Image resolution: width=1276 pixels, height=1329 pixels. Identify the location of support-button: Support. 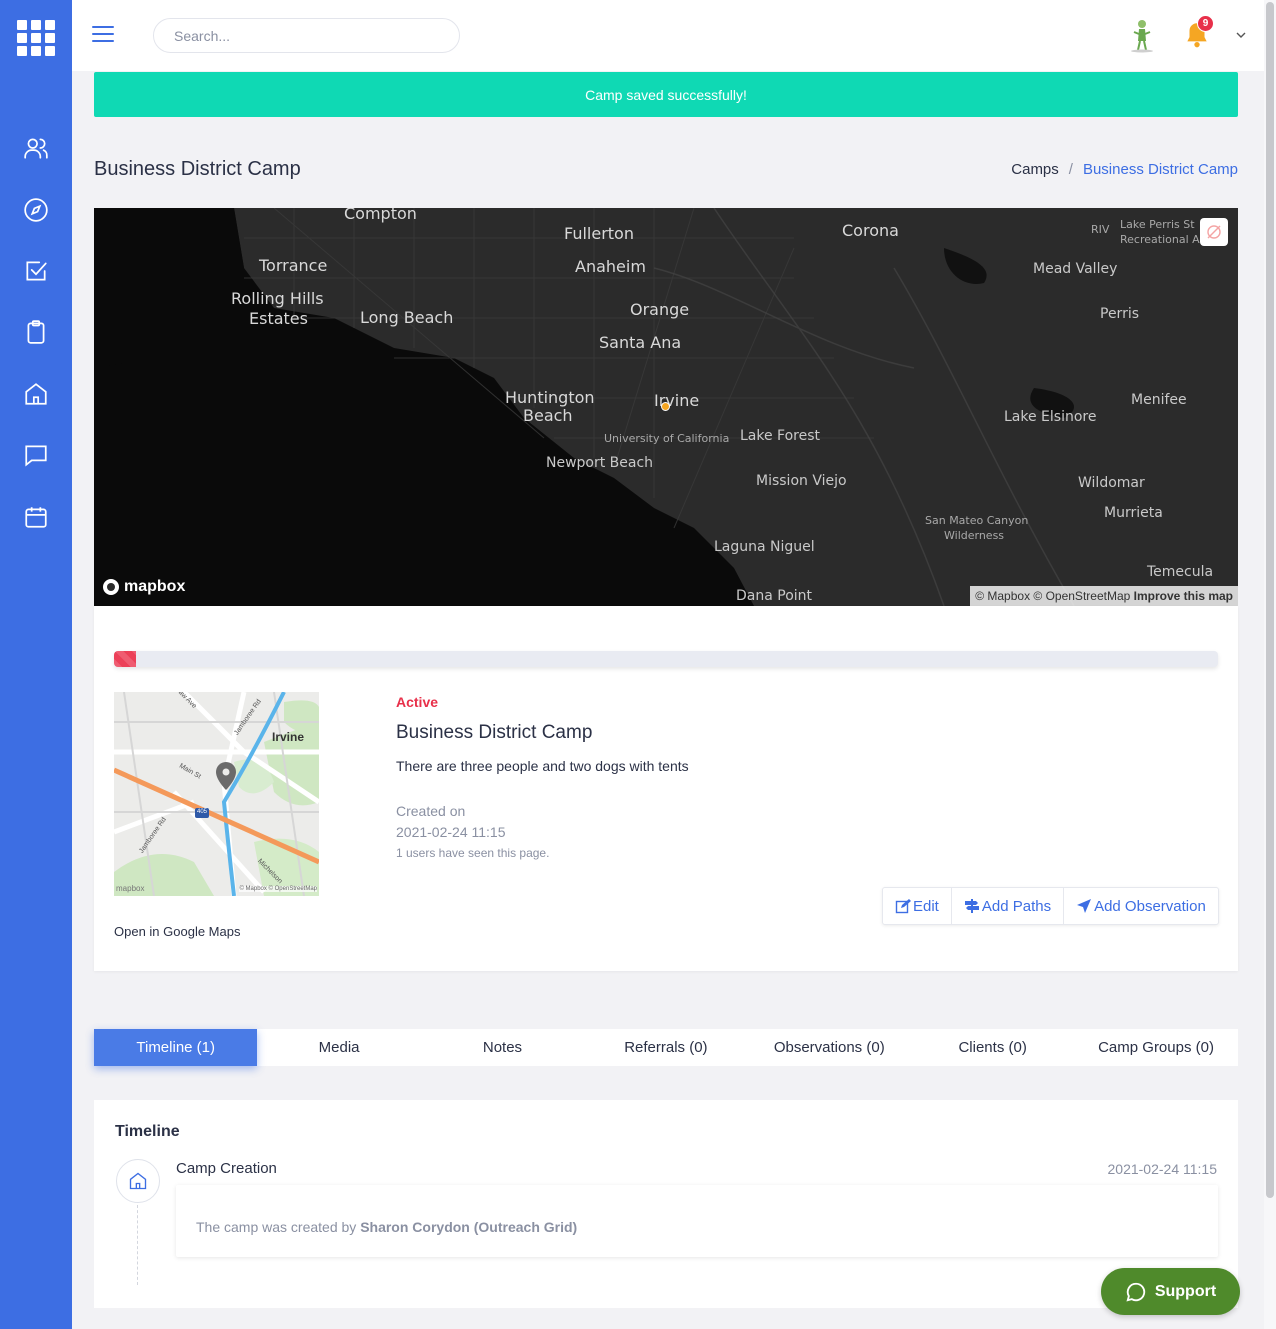
(1170, 1291).